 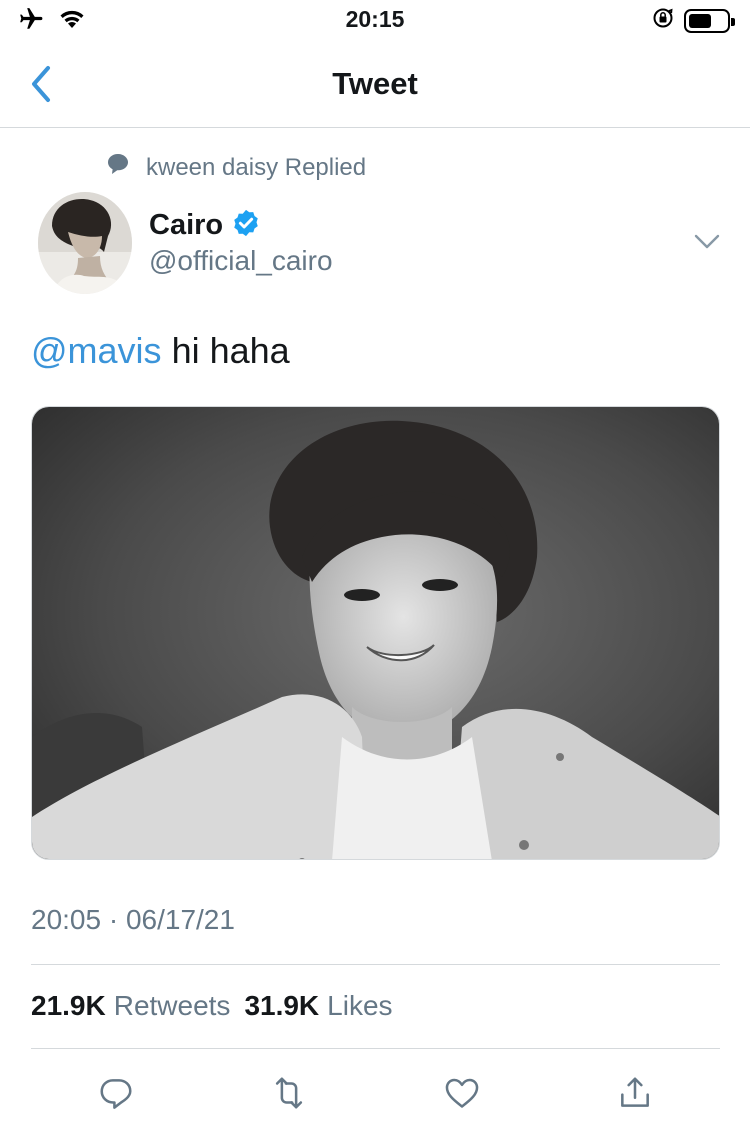 I want to click on author-handle: @official_cairo, so click(x=241, y=261).